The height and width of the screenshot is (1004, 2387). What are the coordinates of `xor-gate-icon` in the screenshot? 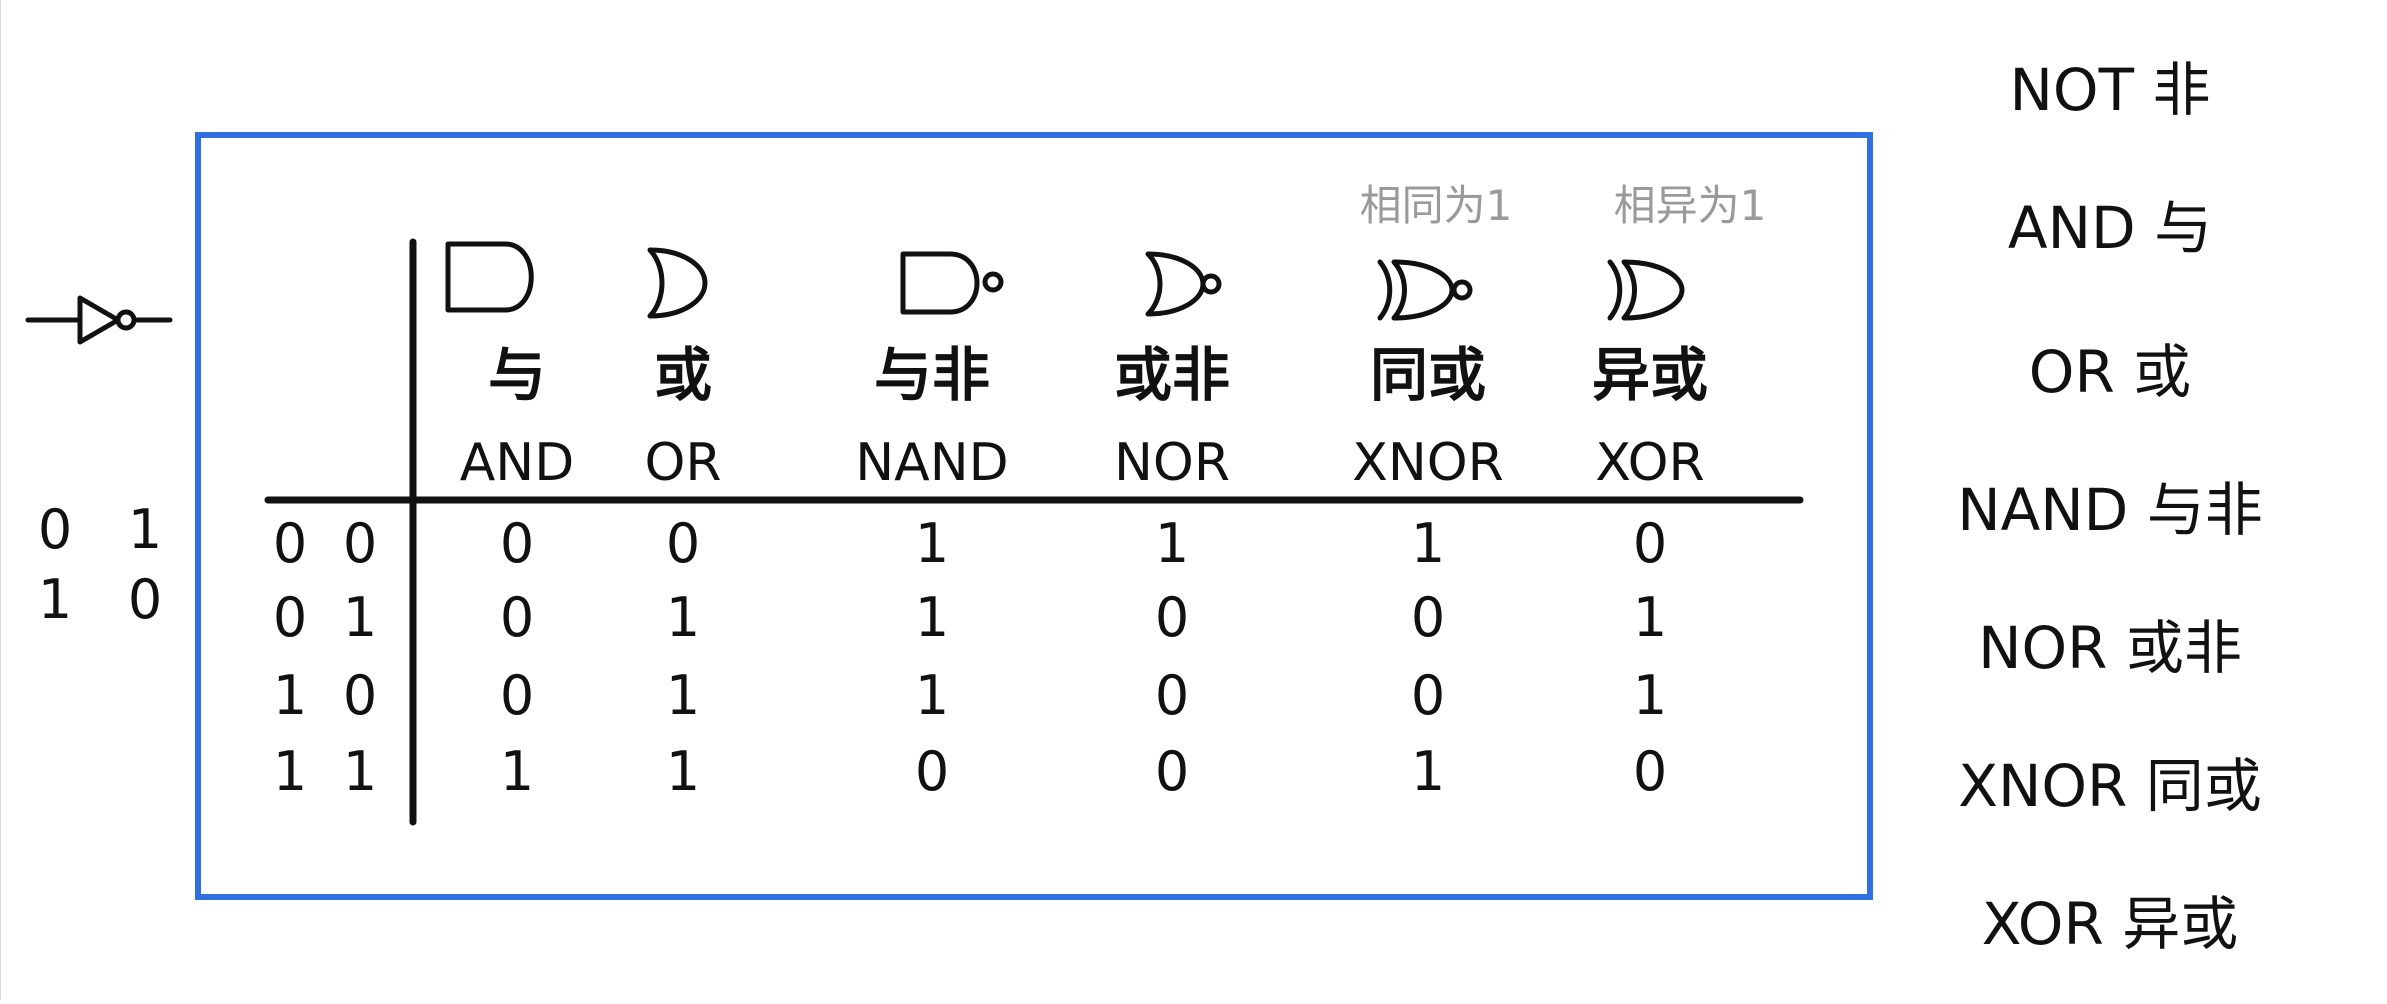 It's located at (1646, 290).